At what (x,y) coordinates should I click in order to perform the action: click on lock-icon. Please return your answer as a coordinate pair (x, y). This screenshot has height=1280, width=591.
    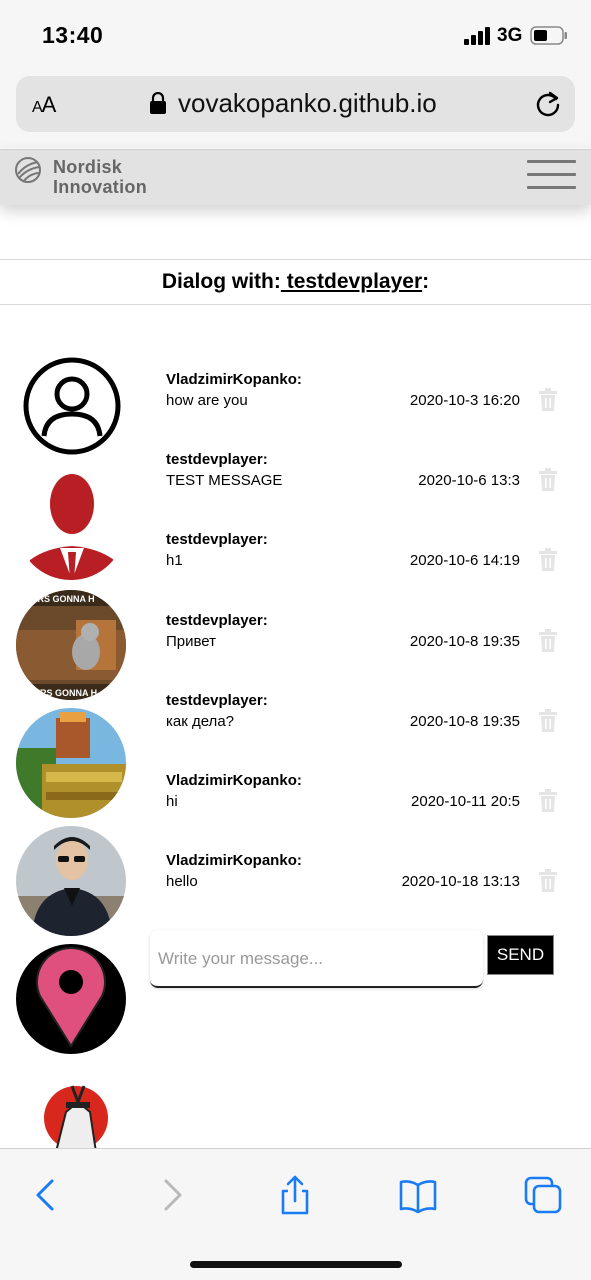
    Looking at the image, I should click on (158, 103).